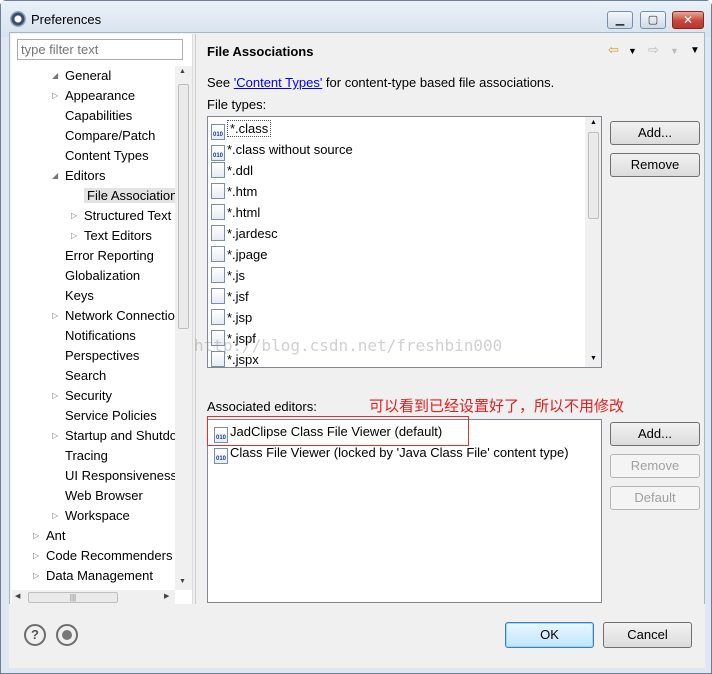 Image resolution: width=712 pixels, height=674 pixels. What do you see at coordinates (613, 50) in the screenshot?
I see `back-arrow-icon: ⇦` at bounding box center [613, 50].